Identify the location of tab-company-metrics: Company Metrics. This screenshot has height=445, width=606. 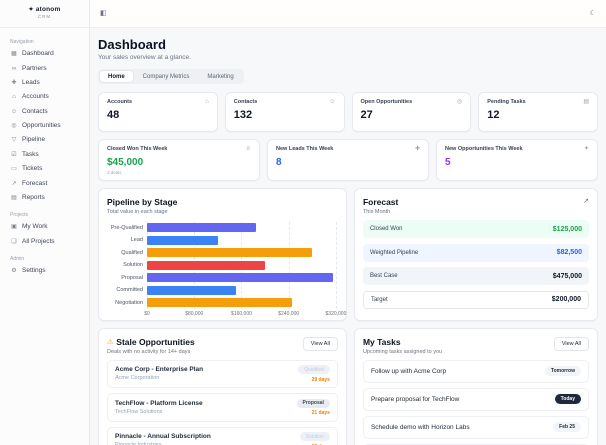
(166, 76).